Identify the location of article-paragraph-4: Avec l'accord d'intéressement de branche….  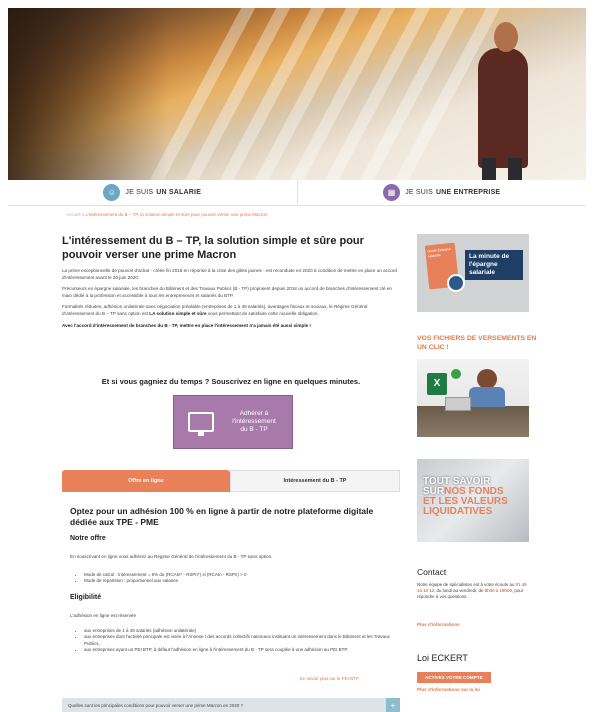
(186, 325).